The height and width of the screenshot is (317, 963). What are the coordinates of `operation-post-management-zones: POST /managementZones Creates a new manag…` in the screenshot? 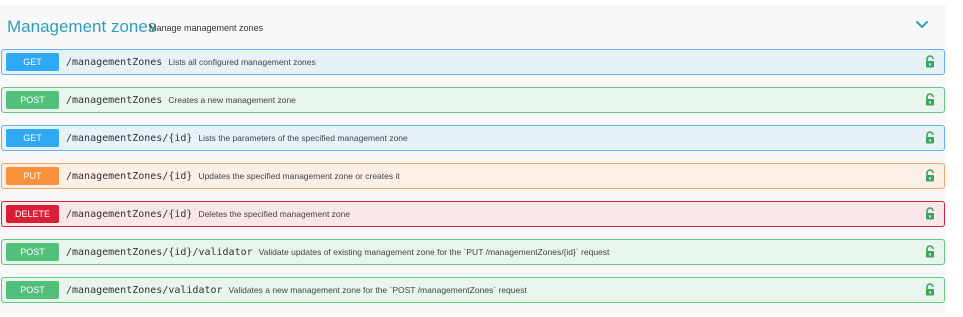 It's located at (473, 100).